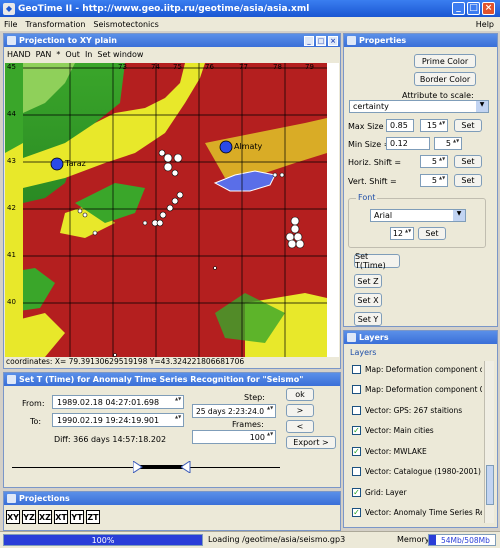  Describe the element at coordinates (459, 215) in the screenshot. I see `font-chevron-down-icon: ▼` at that location.